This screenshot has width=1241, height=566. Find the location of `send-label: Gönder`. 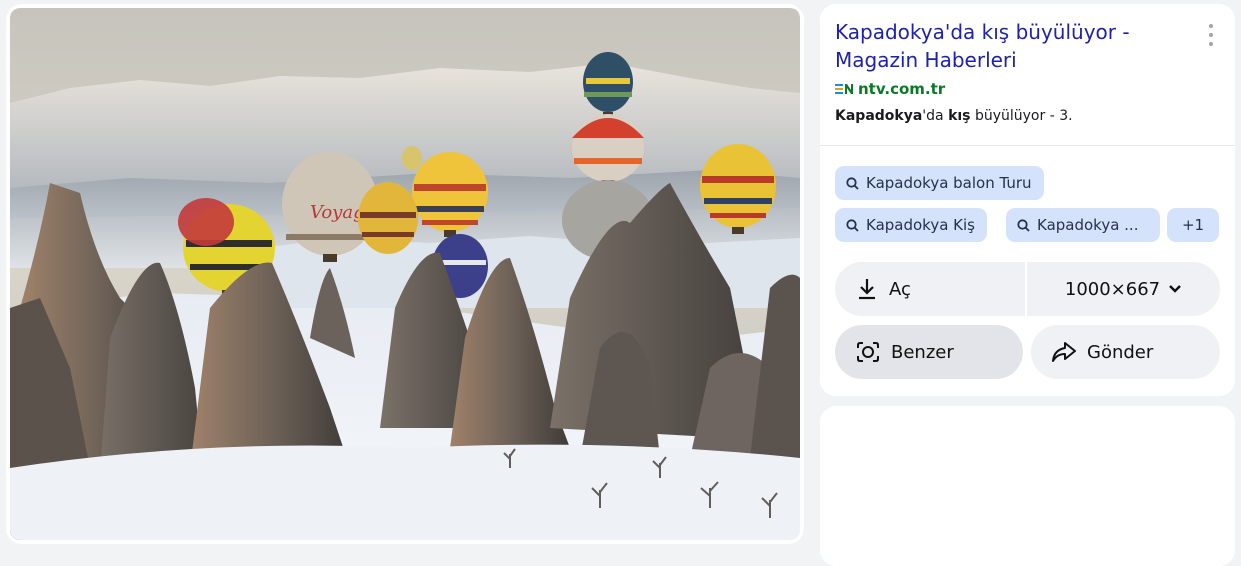

send-label: Gönder is located at coordinates (1120, 352).